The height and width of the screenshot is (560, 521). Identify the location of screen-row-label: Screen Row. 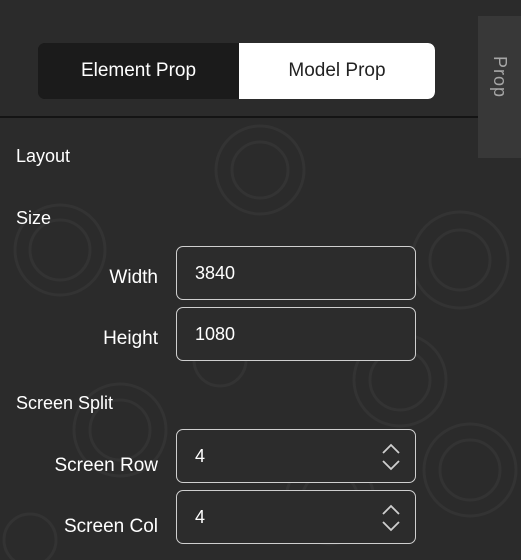
(106, 465).